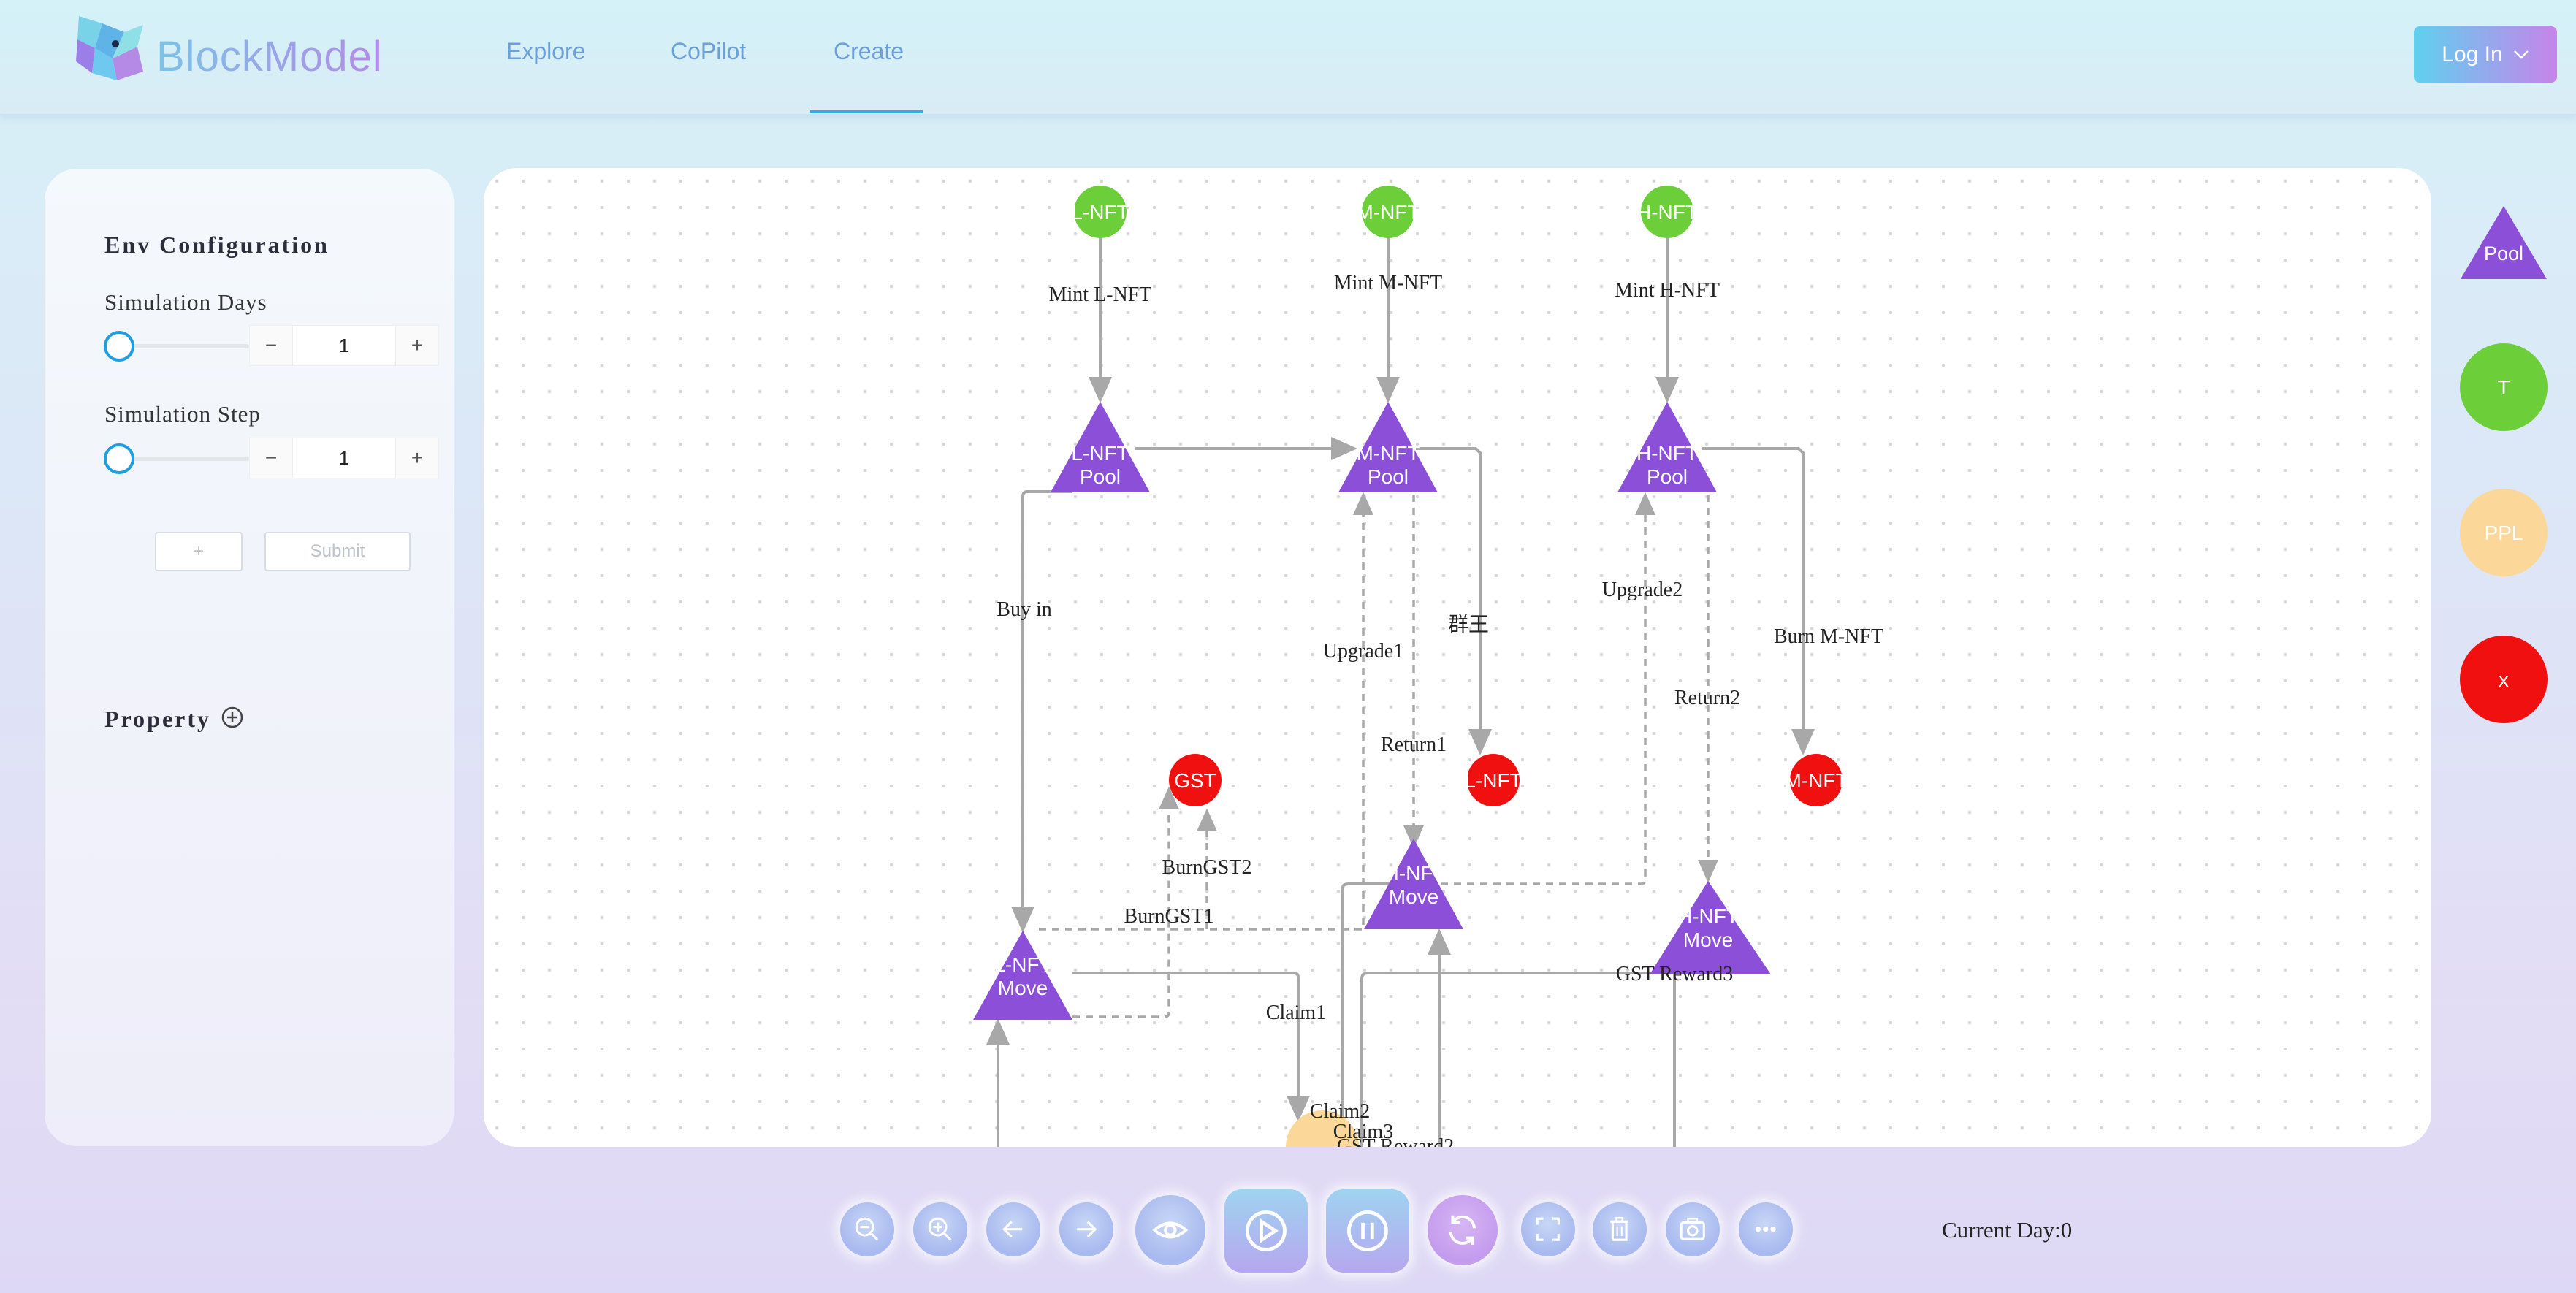 The image size is (2576, 1293). I want to click on edge-label-claim2: Claim2, so click(1340, 1111).